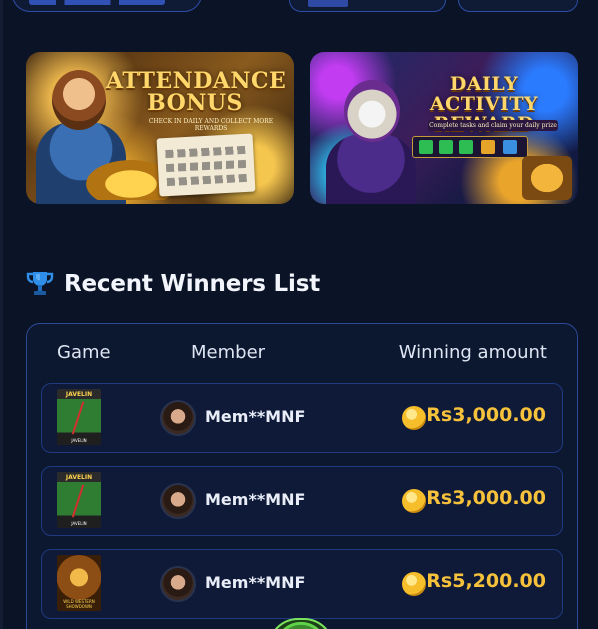  What do you see at coordinates (328, 3) in the screenshot?
I see `top-button-icon` at bounding box center [328, 3].